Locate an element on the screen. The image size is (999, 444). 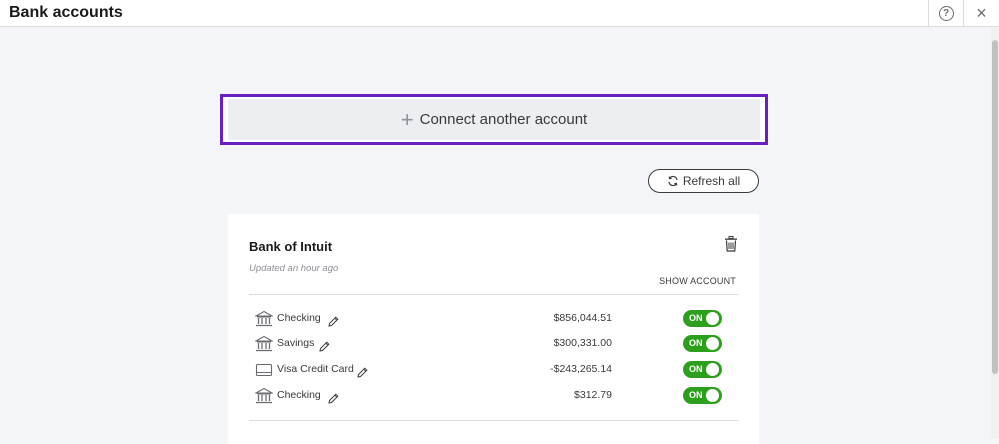
account-balance: $856,044.51 is located at coordinates (582, 318).